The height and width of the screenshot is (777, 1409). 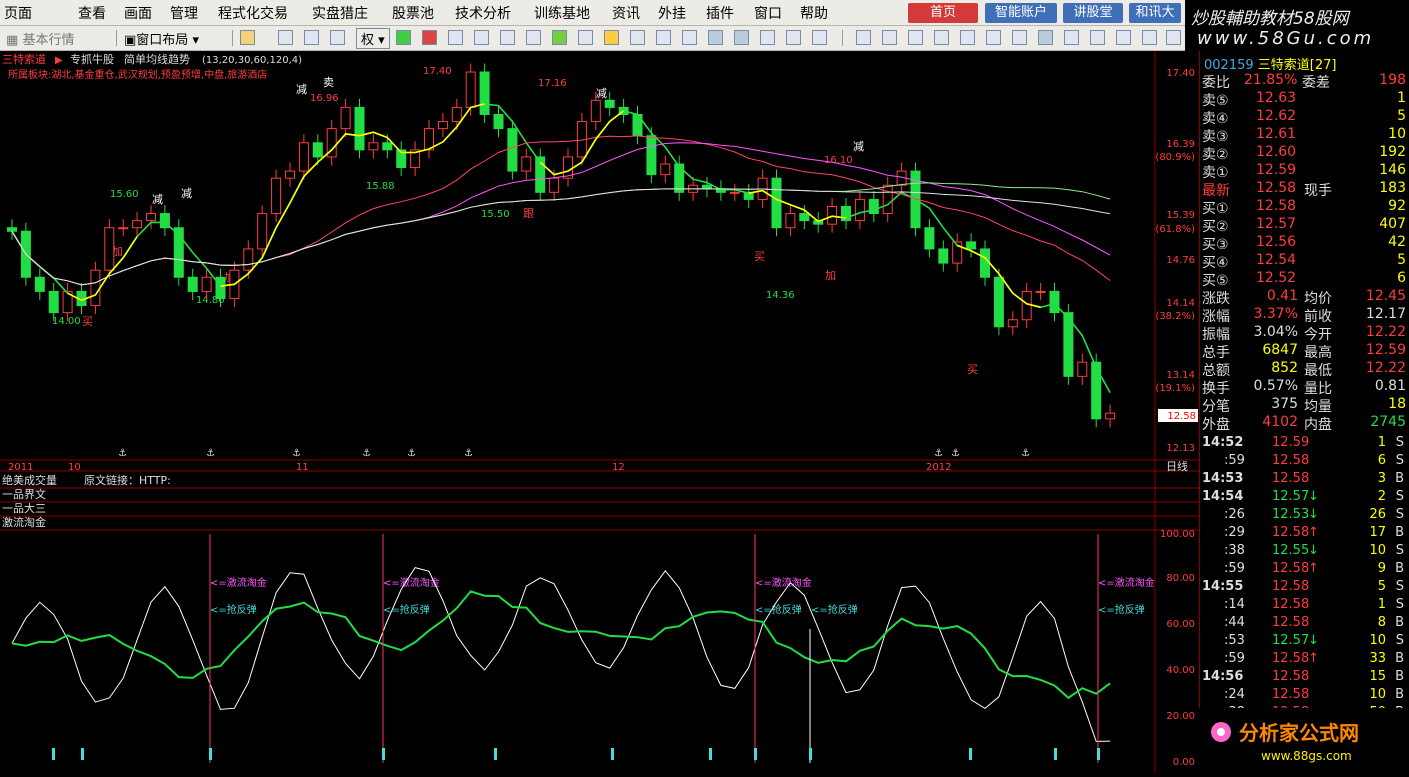 I want to click on bid-row: 买④ 12.54 5, so click(x=1304, y=261).